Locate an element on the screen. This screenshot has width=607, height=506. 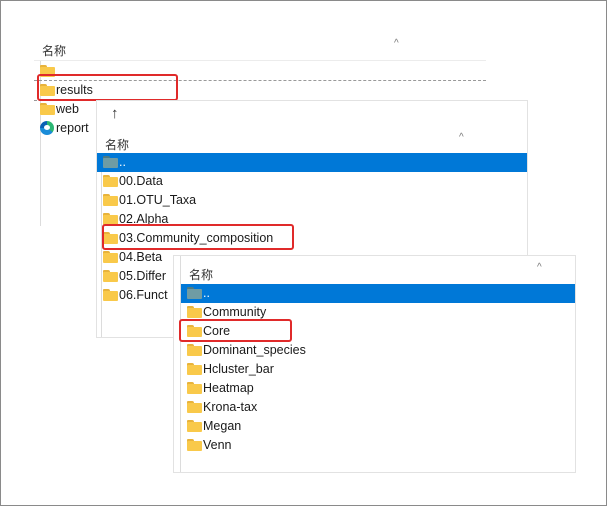
list-item: Heatmap is located at coordinates (378, 388).